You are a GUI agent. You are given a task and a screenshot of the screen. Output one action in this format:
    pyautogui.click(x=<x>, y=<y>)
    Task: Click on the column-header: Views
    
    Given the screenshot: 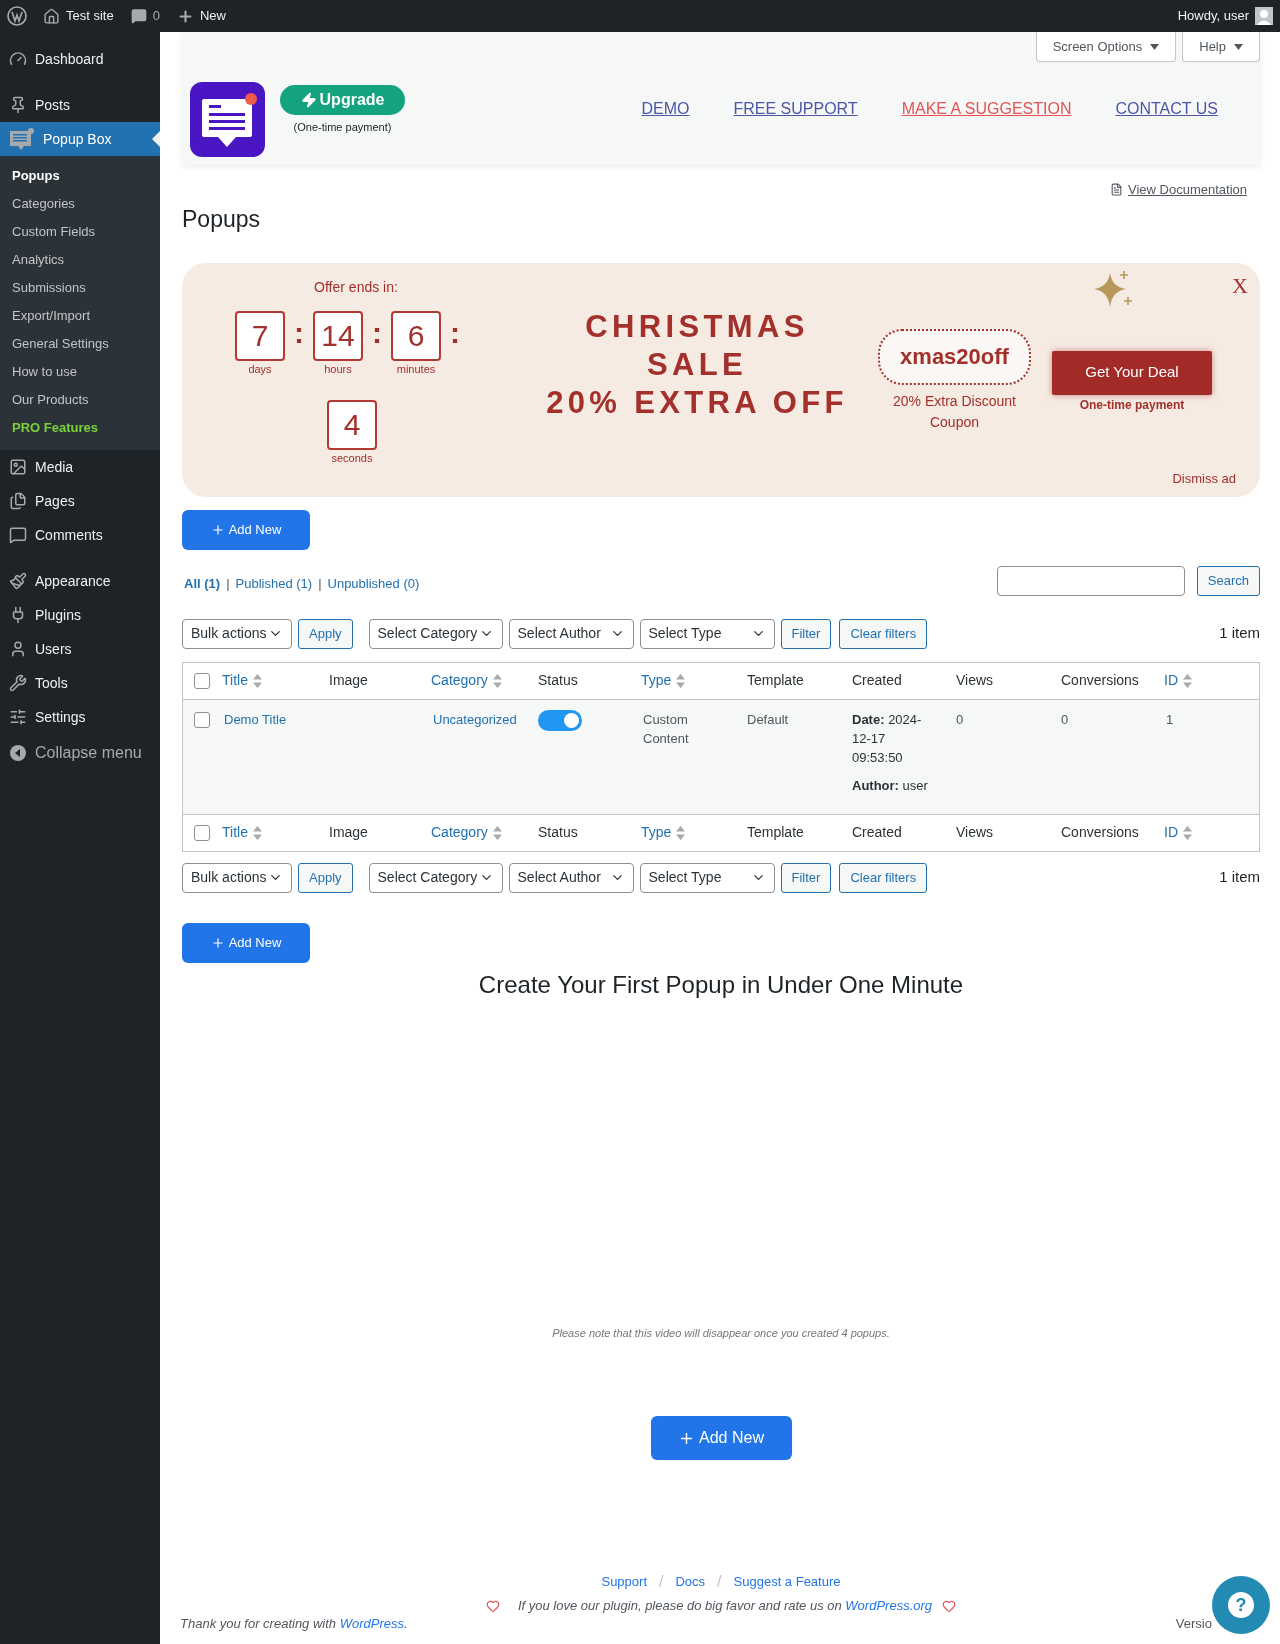 What is the action you would take?
    pyautogui.click(x=975, y=832)
    